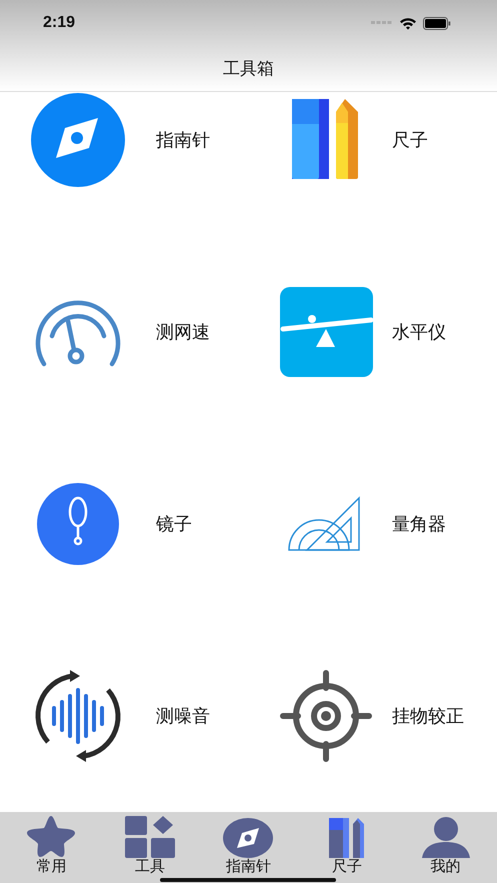 The width and height of the screenshot is (497, 883). Describe the element at coordinates (59, 23) in the screenshot. I see `status-time: 2:19` at that location.